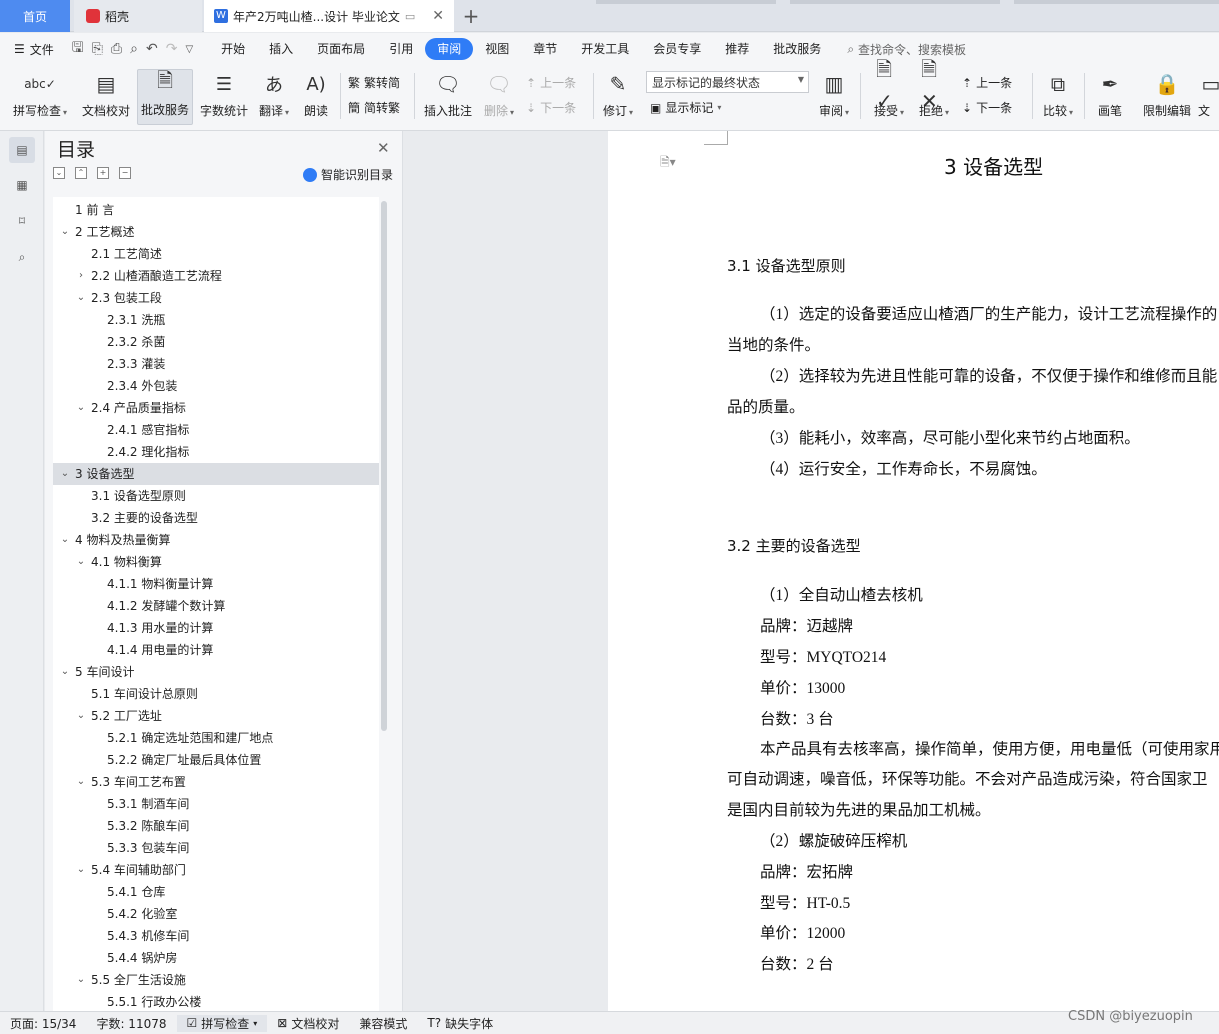 Image resolution: width=1219 pixels, height=1034 pixels. Describe the element at coordinates (131, 1023) in the screenshot. I see `word-count-indicator: 字数: 11078` at that location.